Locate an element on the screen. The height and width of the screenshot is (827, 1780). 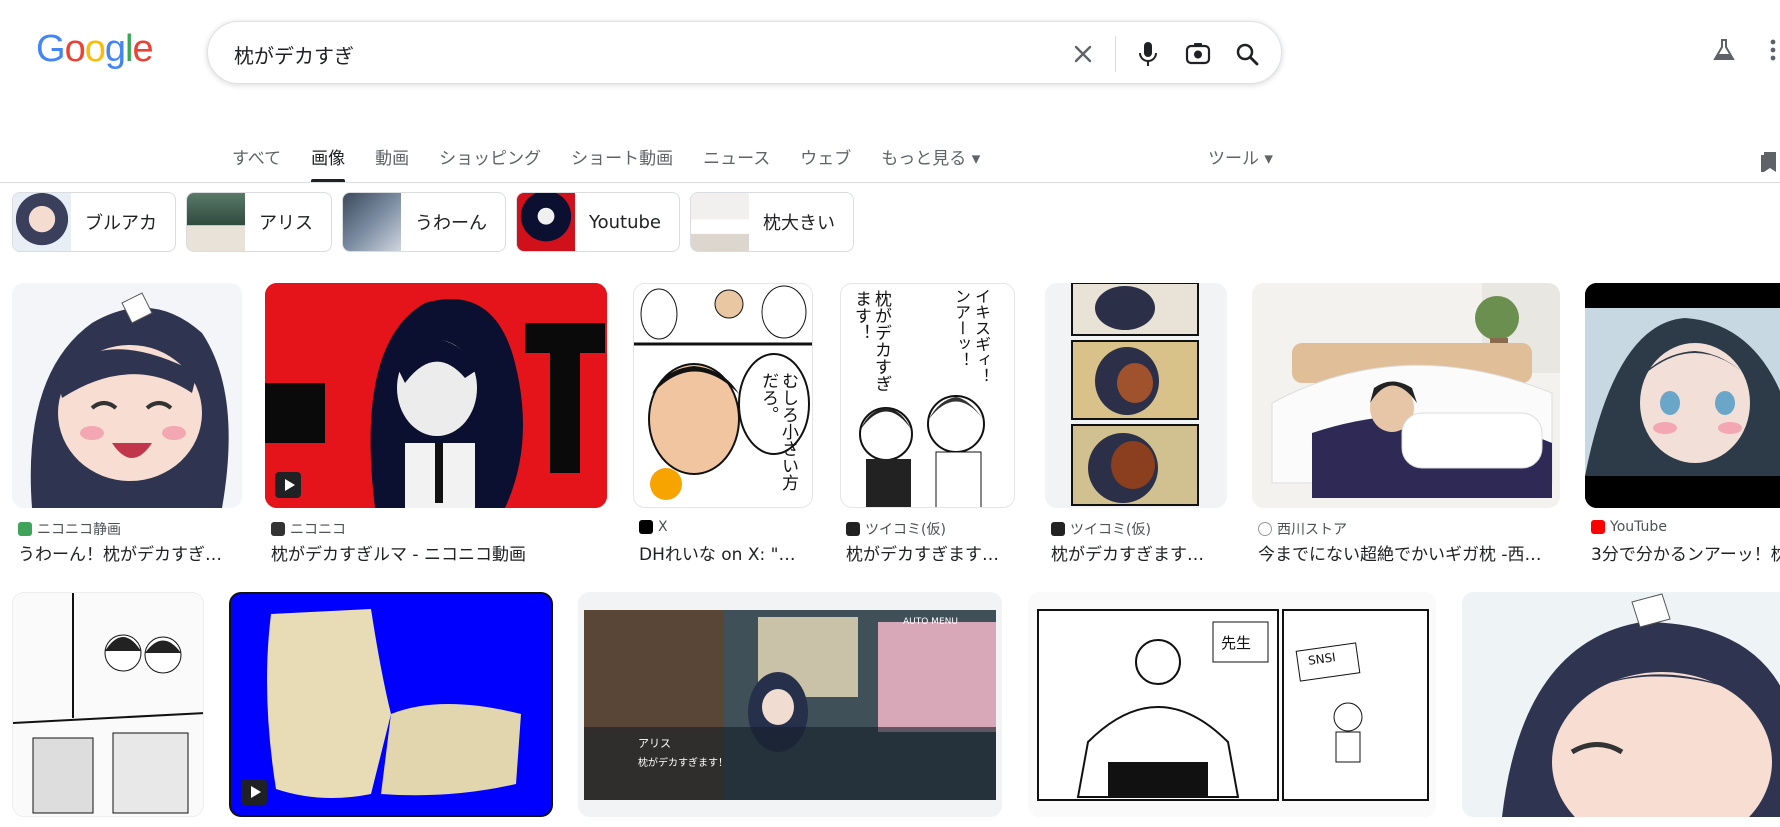
related-chips: ブルアカ アリス うわーん Youtube 枕大きい is located at coordinates (433, 222).